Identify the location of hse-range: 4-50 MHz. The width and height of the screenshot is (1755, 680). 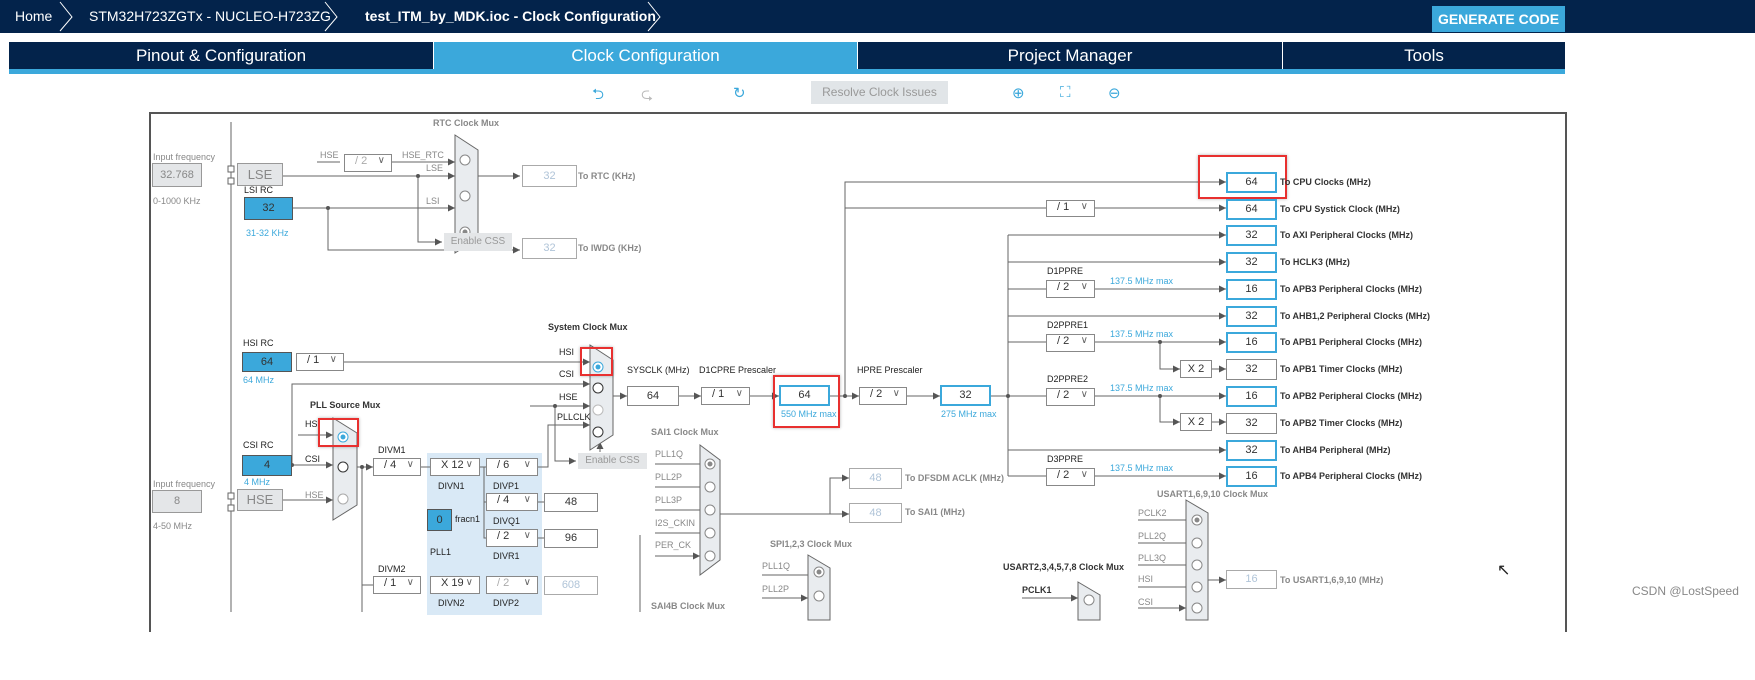
(173, 526).